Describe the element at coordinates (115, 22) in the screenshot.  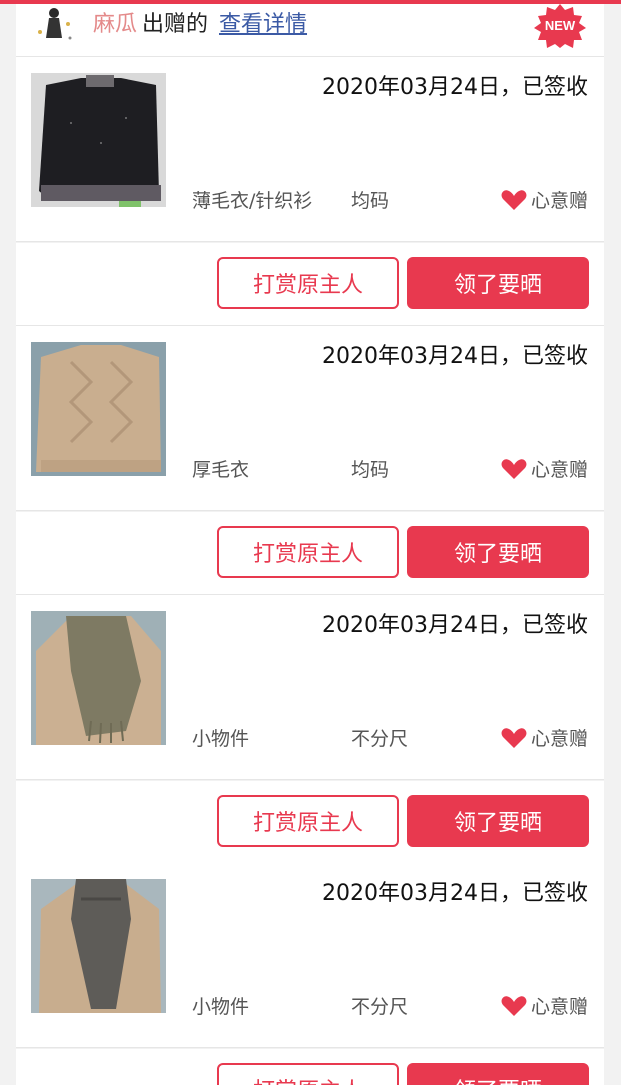
I see `giver-name: 麻瓜` at that location.